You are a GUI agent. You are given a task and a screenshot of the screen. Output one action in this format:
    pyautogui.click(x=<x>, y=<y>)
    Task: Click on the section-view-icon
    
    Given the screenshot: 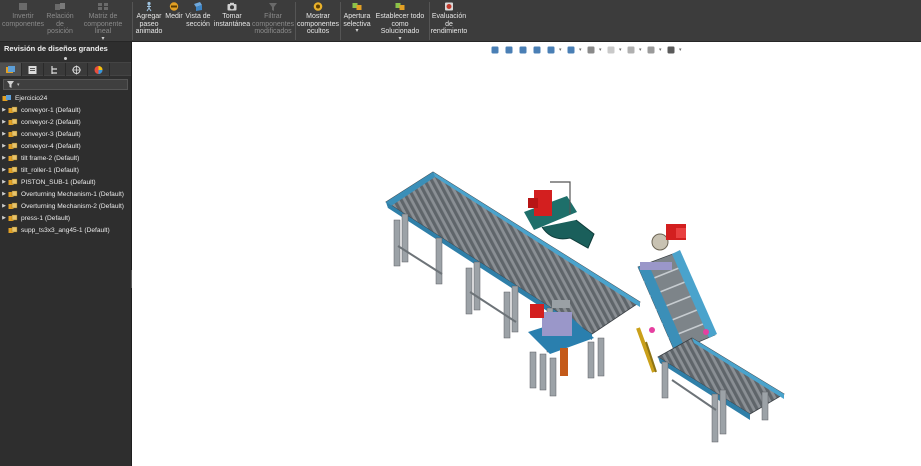 What is the action you would take?
    pyautogui.click(x=198, y=6)
    